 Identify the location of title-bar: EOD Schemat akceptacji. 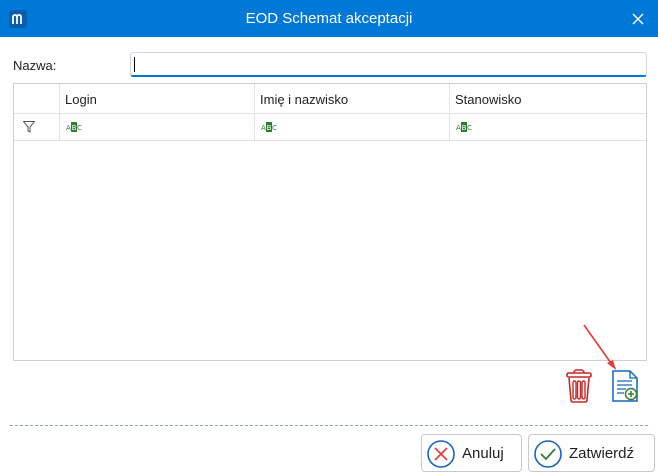
(329, 18).